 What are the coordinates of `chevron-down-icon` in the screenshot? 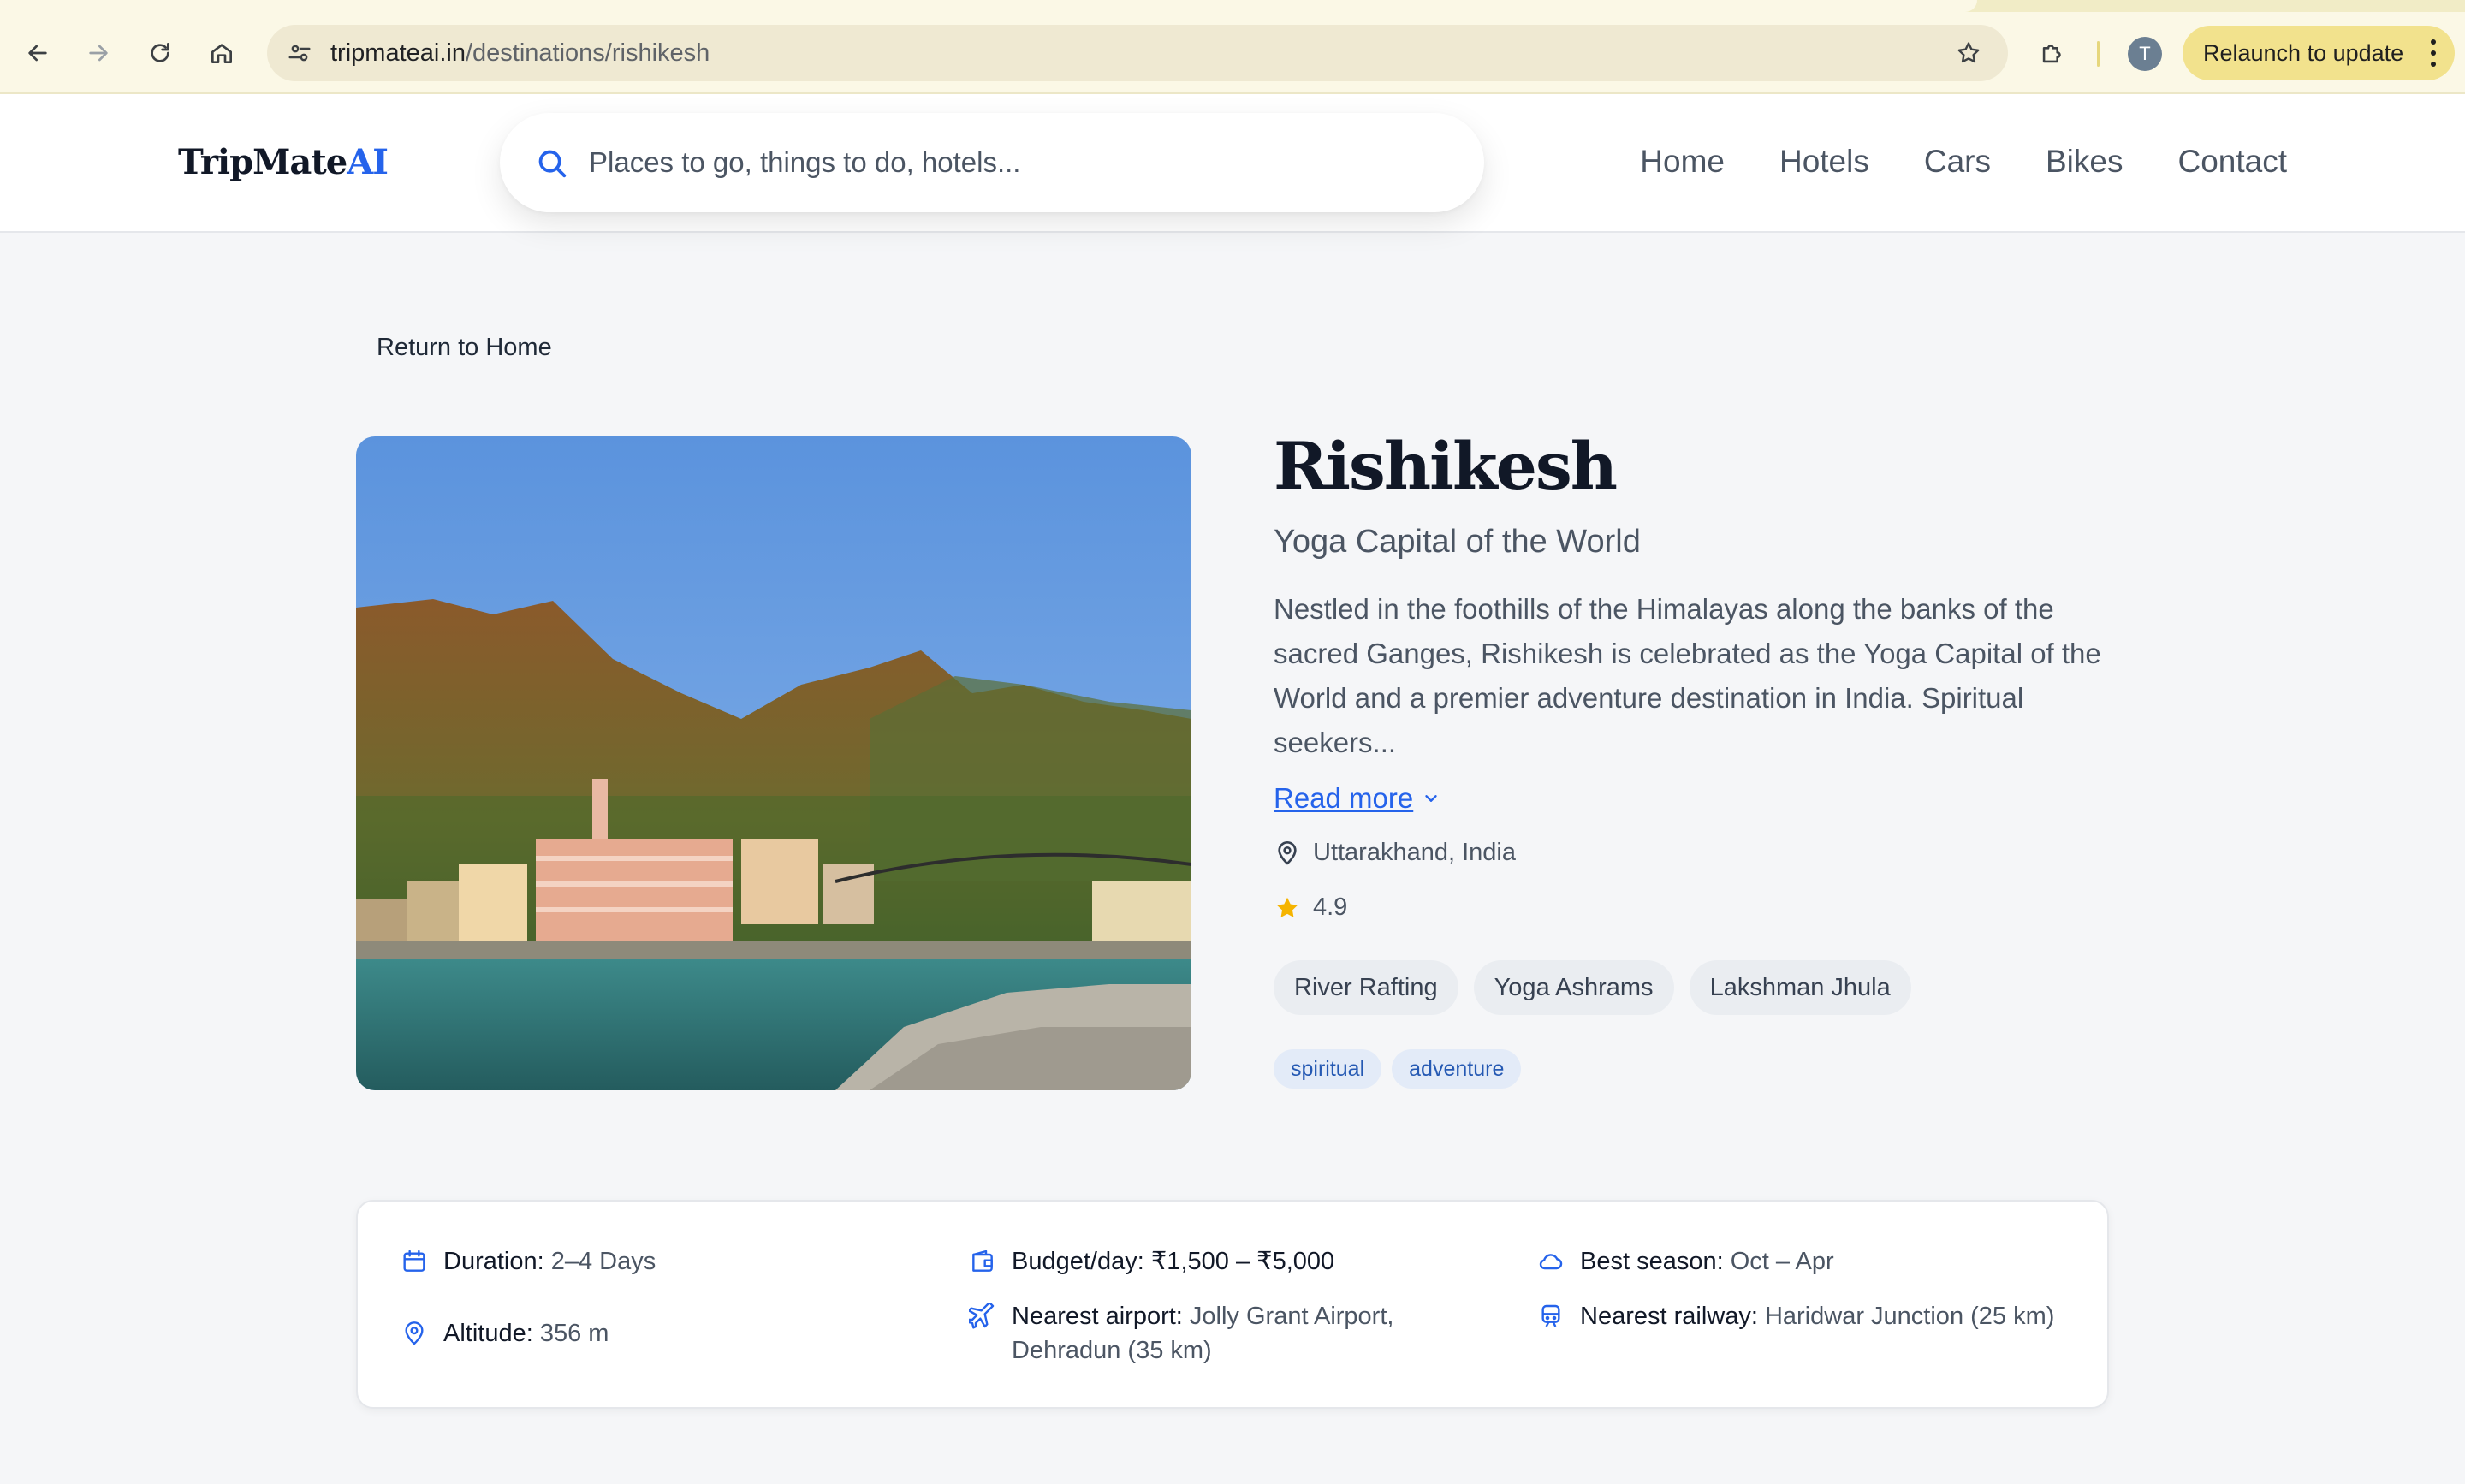 It's located at (1431, 799).